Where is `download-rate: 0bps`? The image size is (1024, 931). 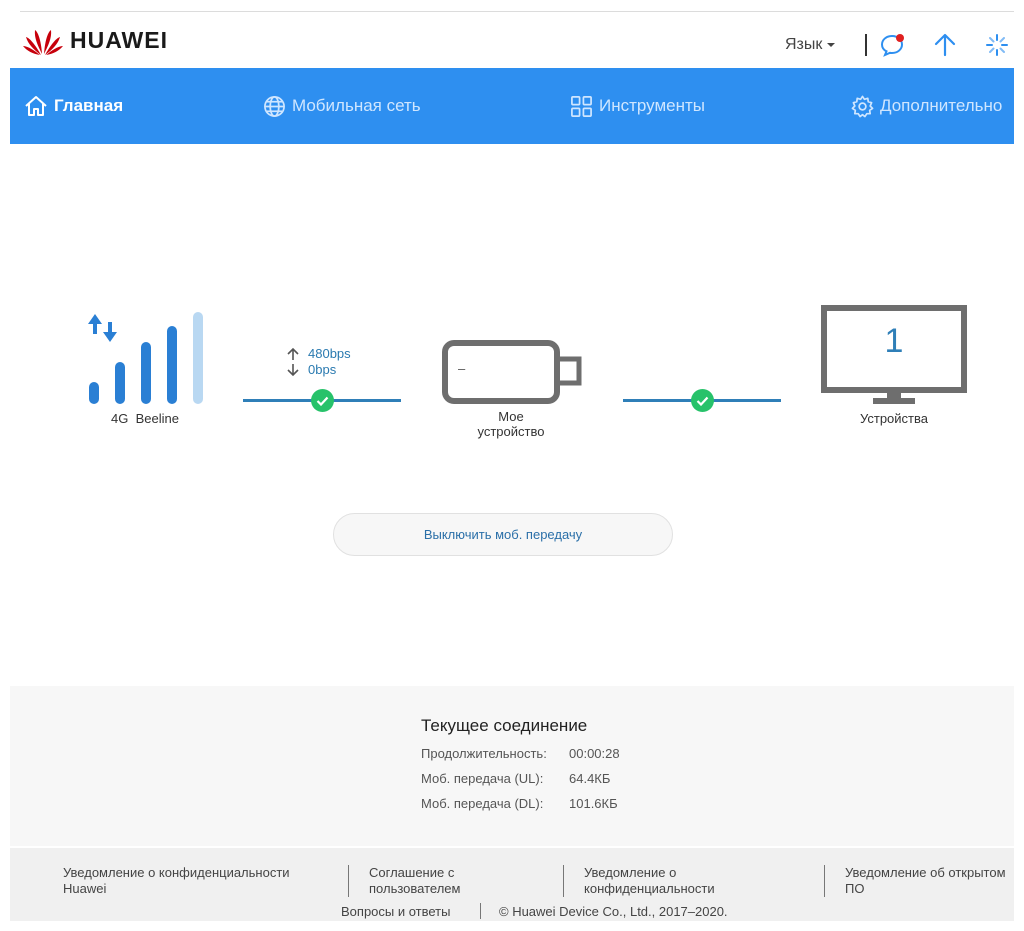
download-rate: 0bps is located at coordinates (311, 369).